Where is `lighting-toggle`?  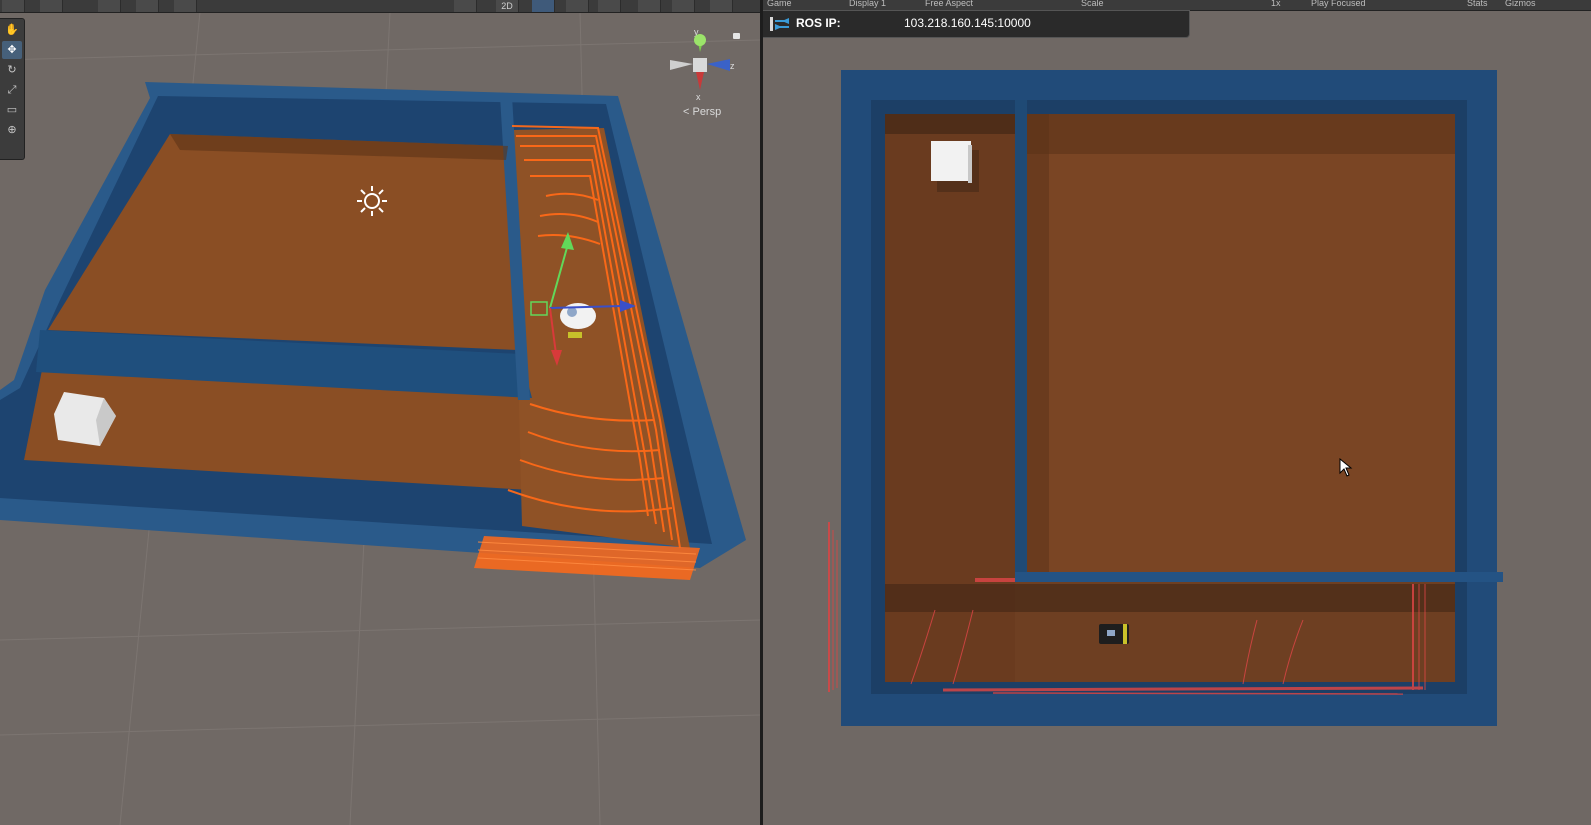
lighting-toggle is located at coordinates (543, 6).